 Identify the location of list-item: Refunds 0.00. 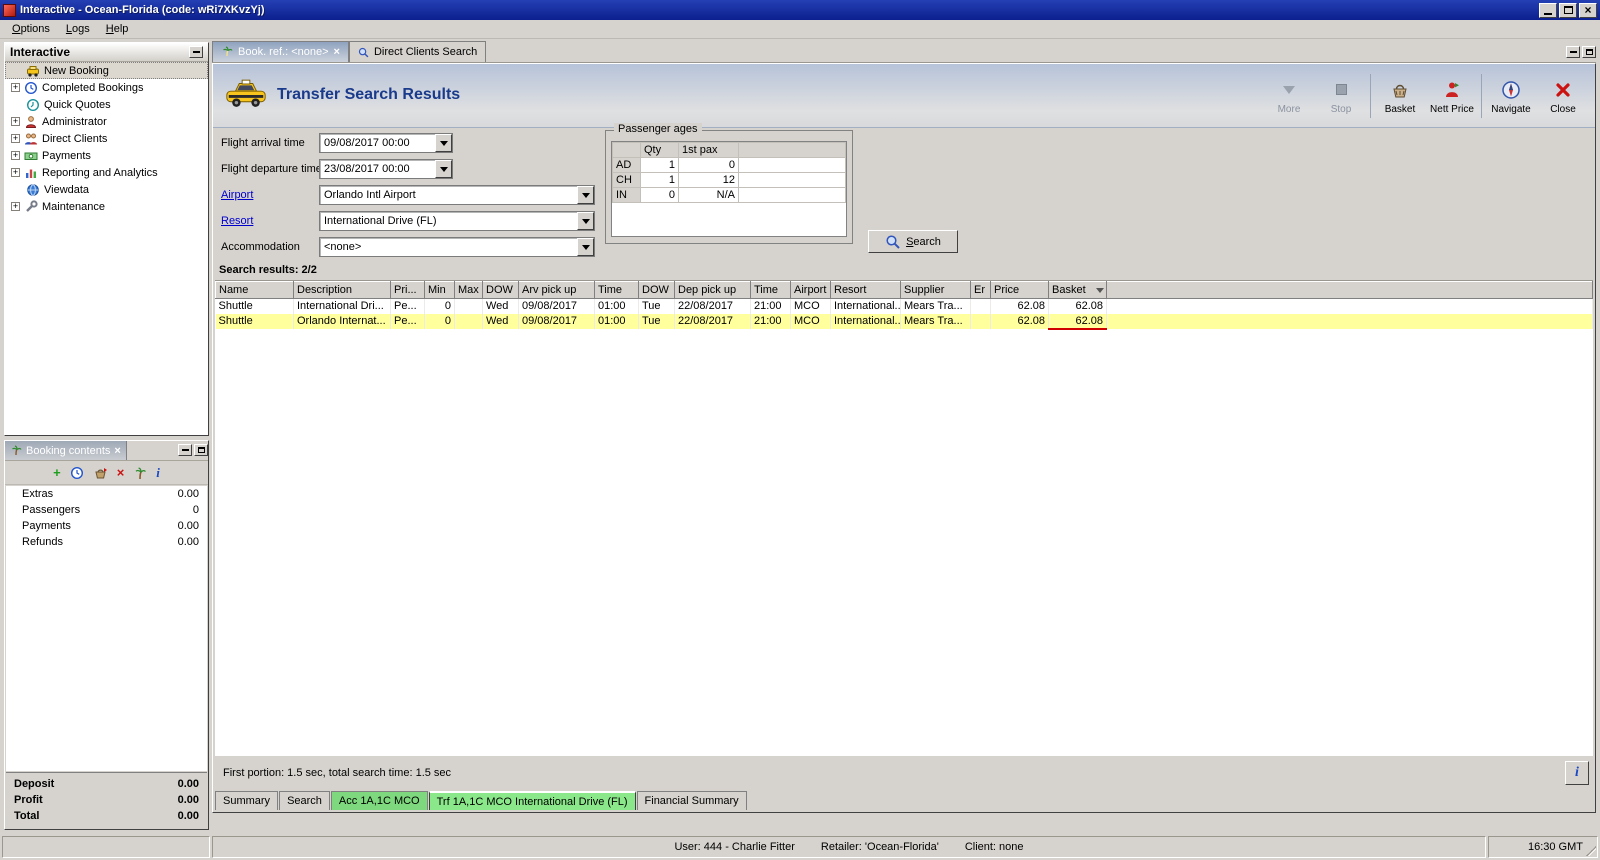
(106, 542).